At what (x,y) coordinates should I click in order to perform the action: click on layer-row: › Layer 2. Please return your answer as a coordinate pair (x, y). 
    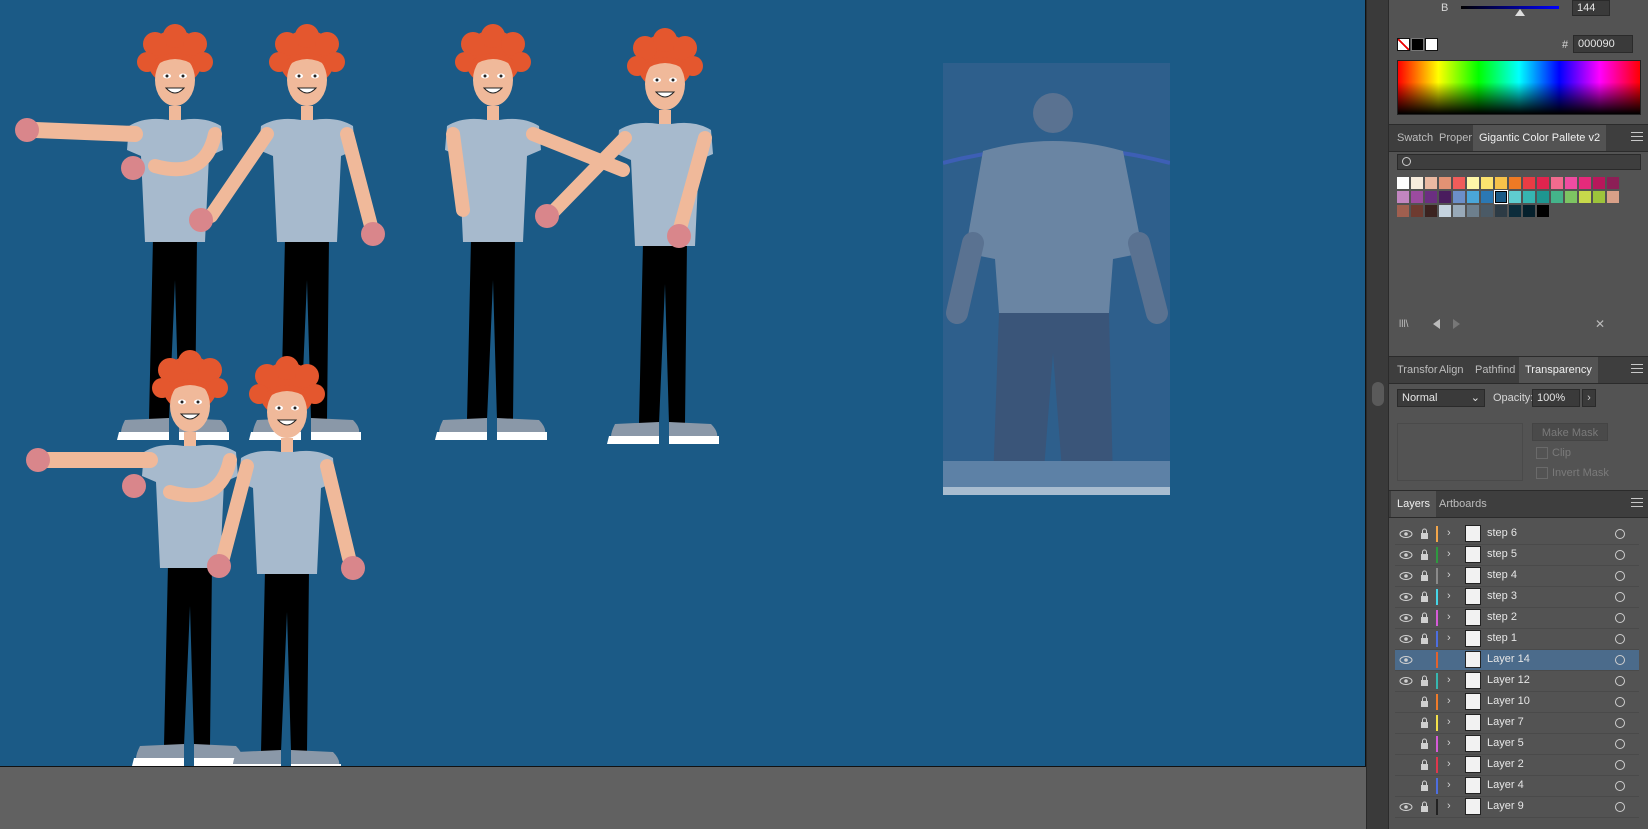
    Looking at the image, I should click on (1517, 765).